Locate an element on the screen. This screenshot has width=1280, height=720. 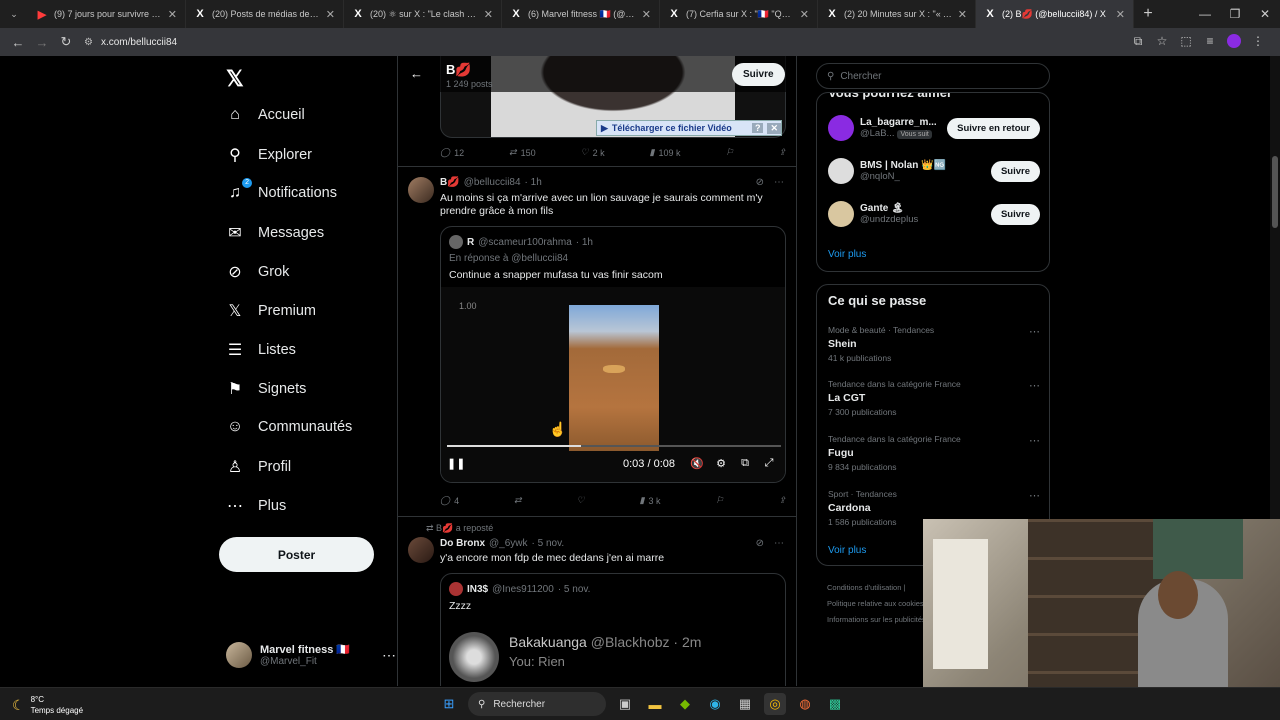
site-info-icon: ⚙ is located at coordinates (88, 42).